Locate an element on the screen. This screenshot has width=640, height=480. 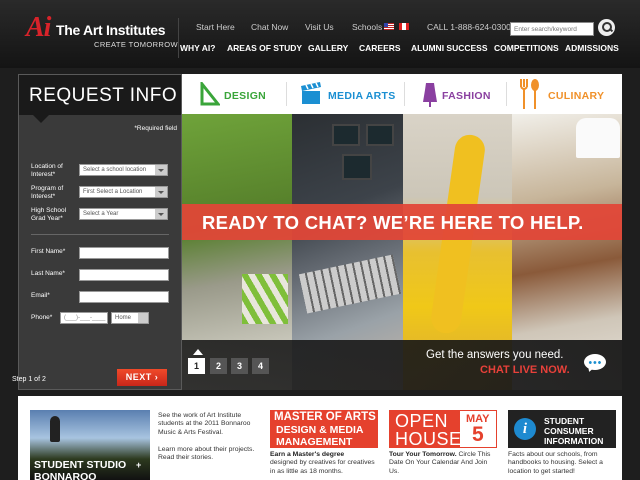
site-logo: Ai The Art Institutes CREATE TOMORROW is located at coordinates (102, 31).